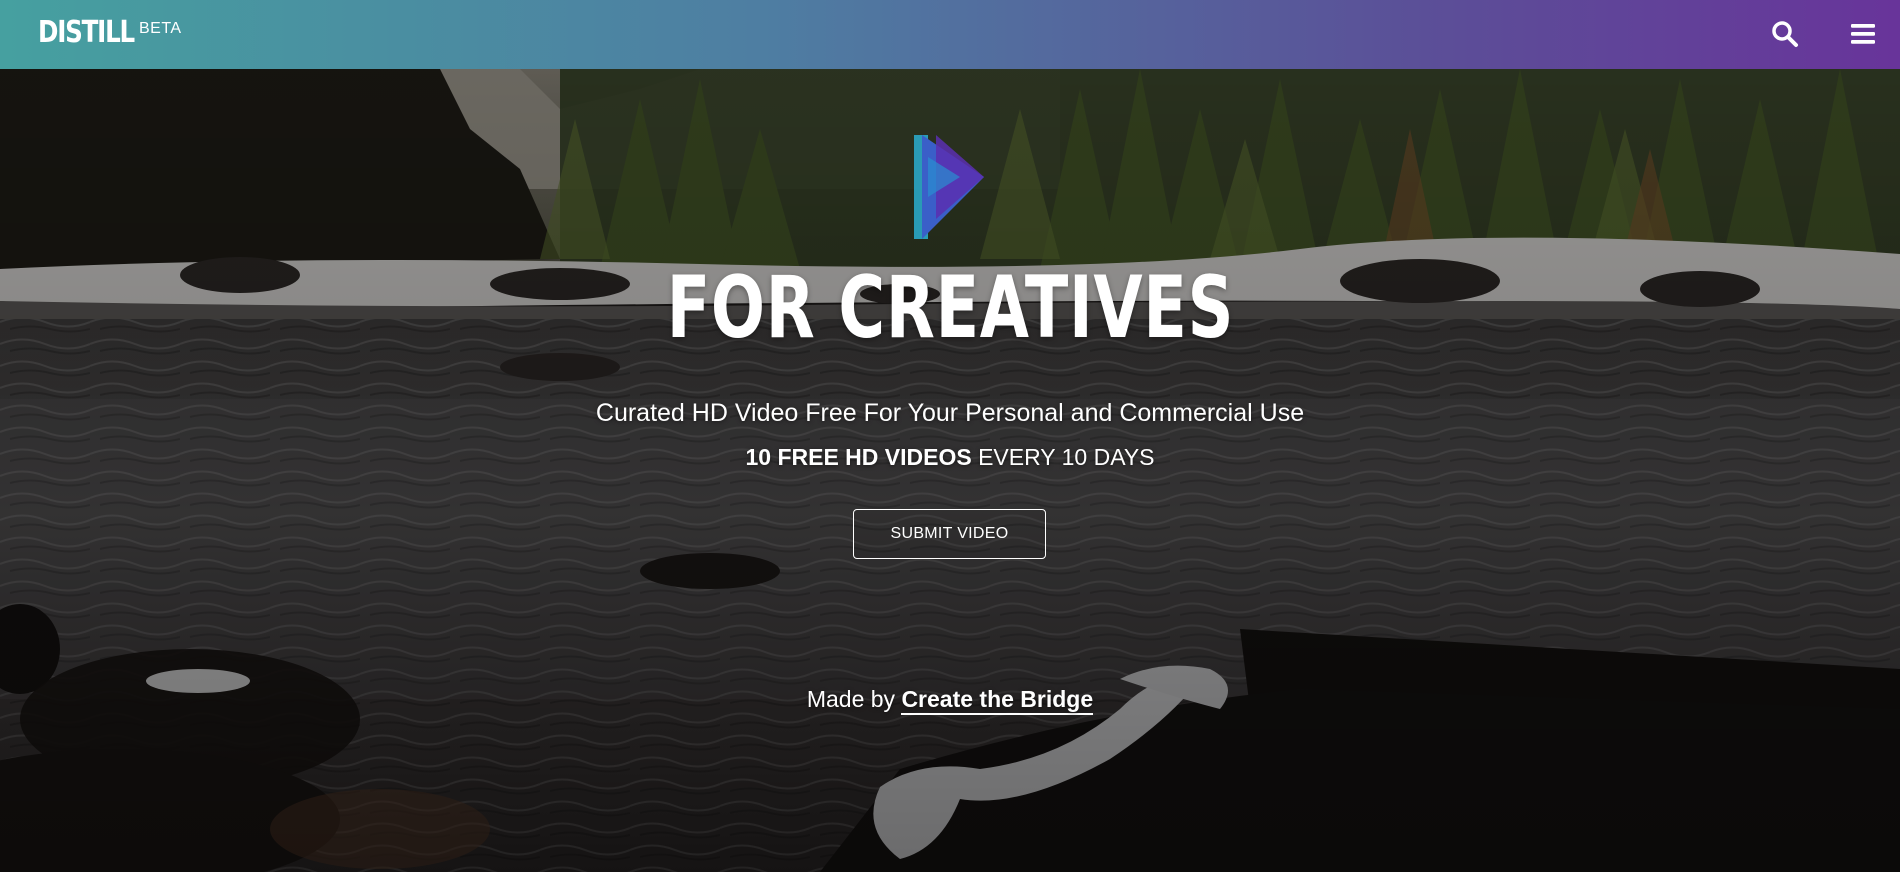  Describe the element at coordinates (1785, 34) in the screenshot. I see `search-icon` at that location.